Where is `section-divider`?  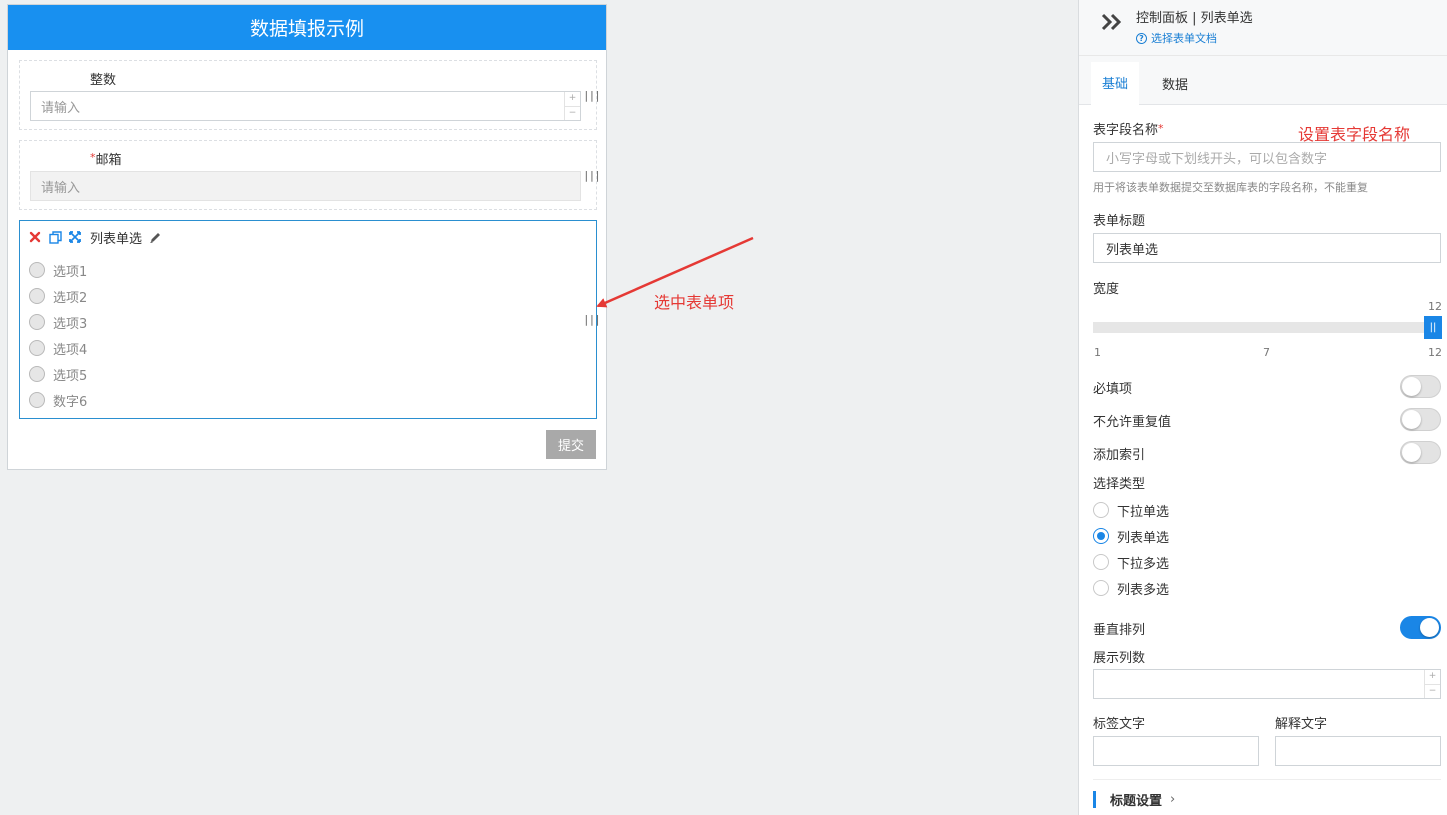 section-divider is located at coordinates (1267, 779).